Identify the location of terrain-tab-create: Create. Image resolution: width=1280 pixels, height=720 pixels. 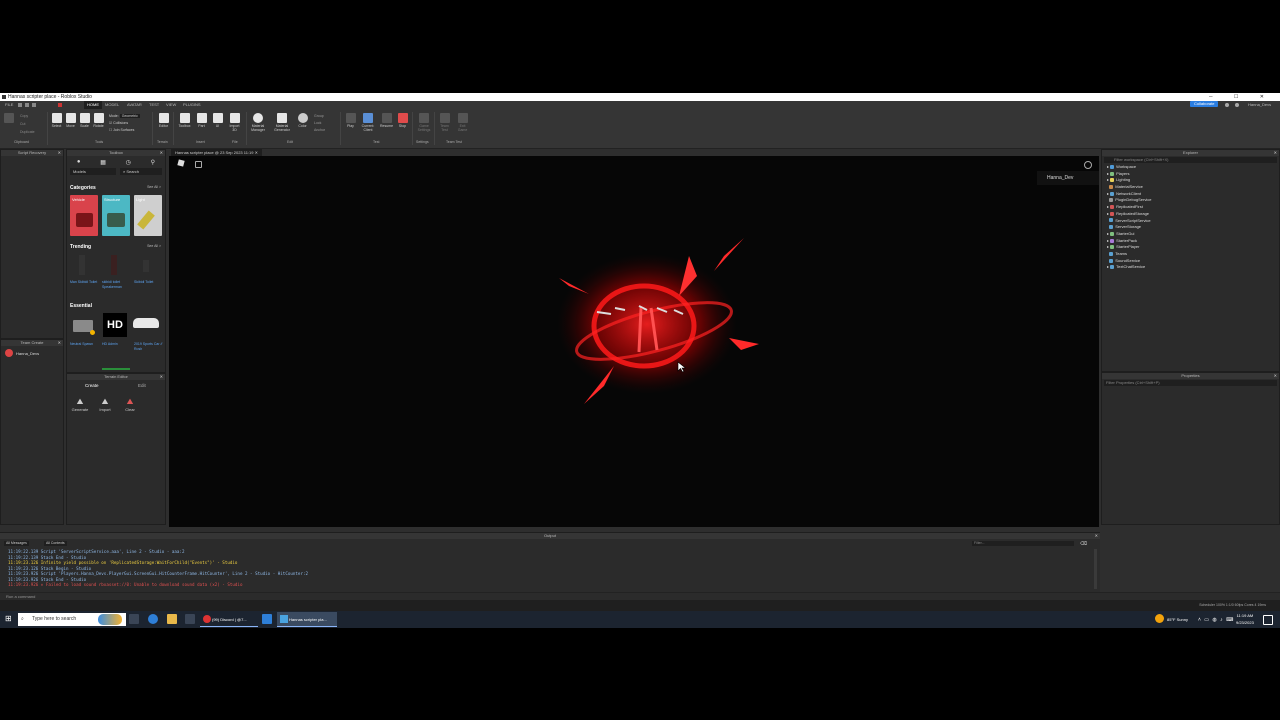
(92, 385).